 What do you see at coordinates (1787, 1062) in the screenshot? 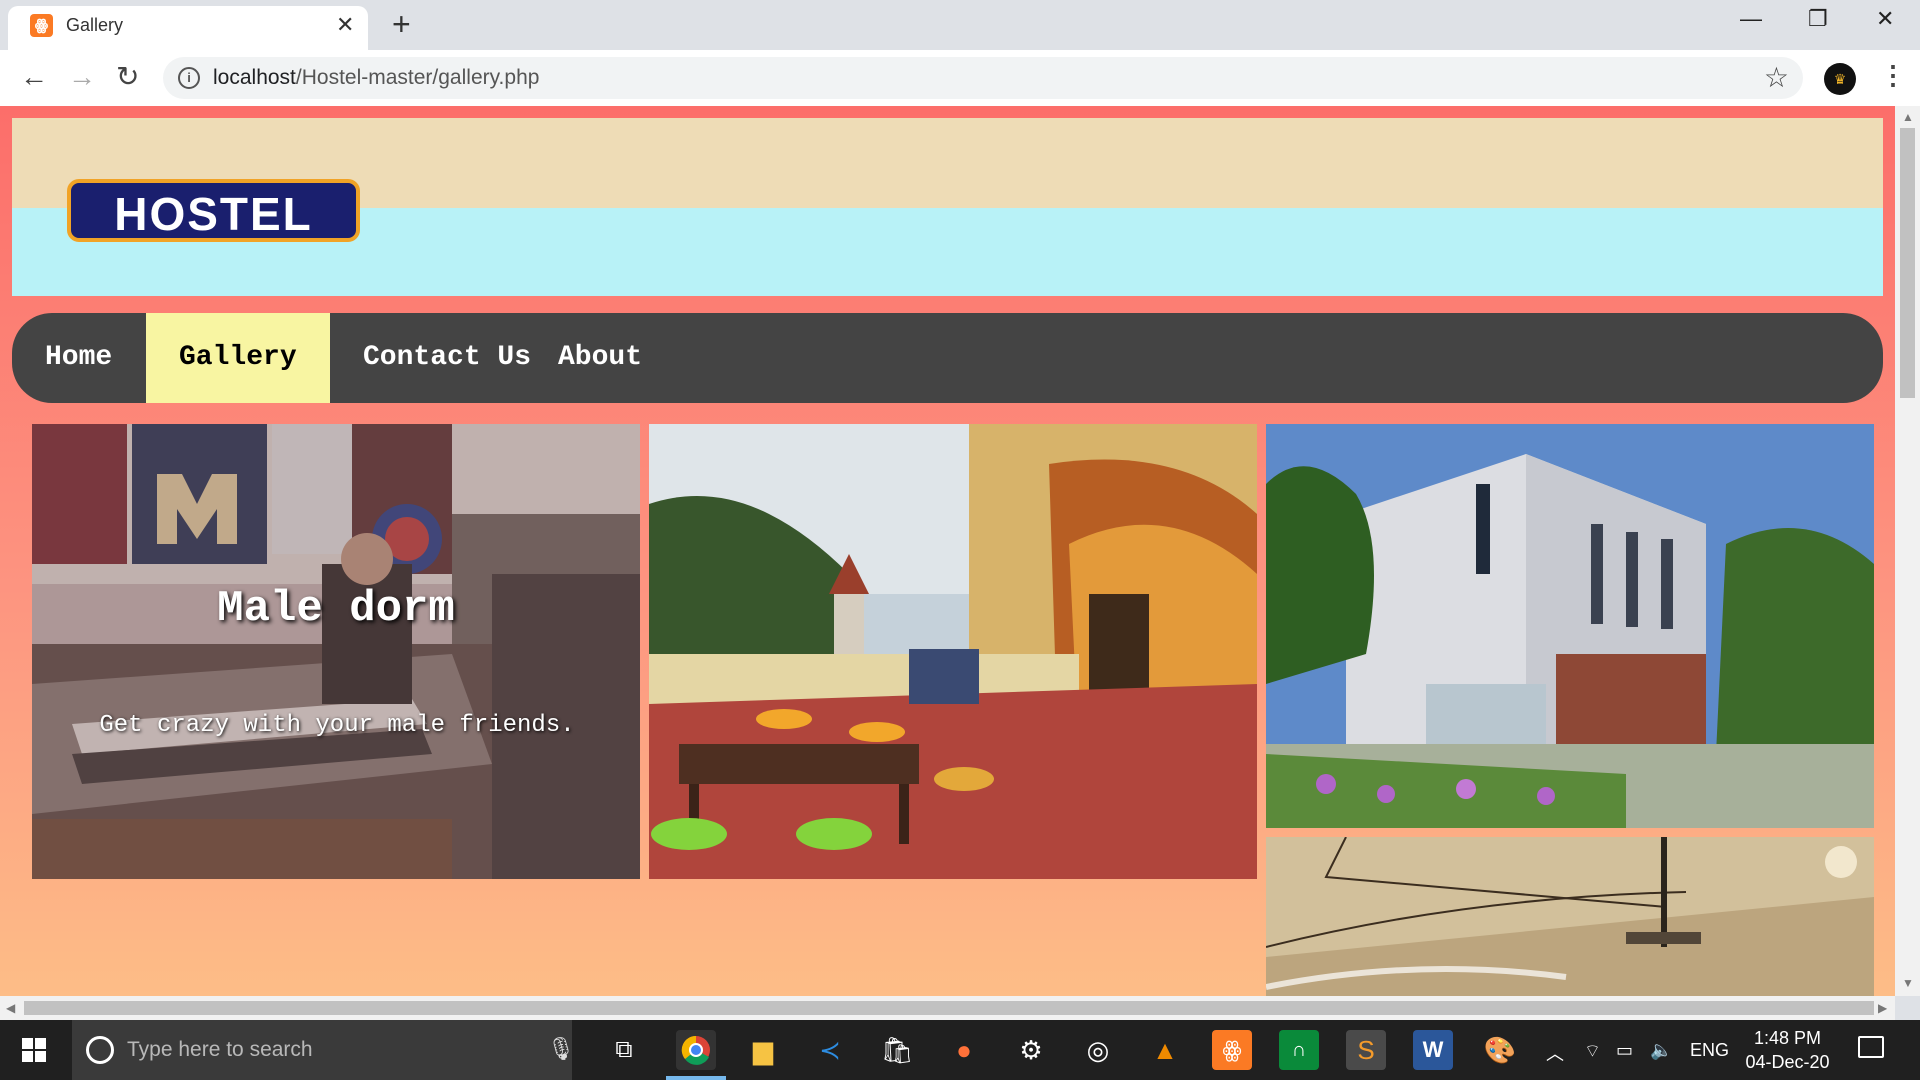
I see `clock-date: 04-Dec-20` at bounding box center [1787, 1062].